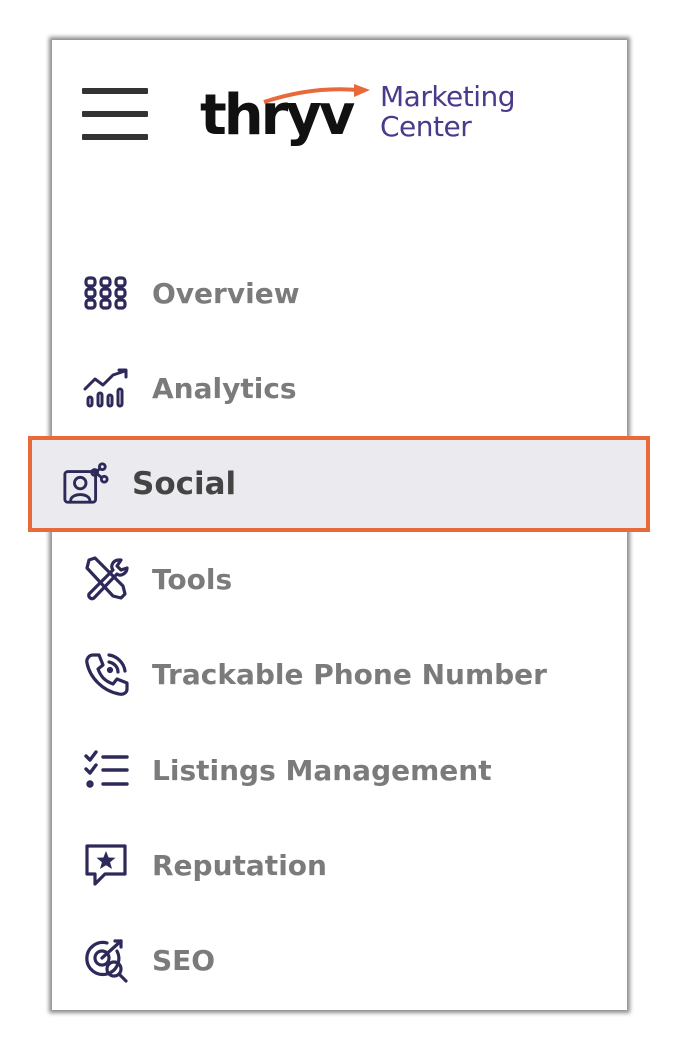 This screenshot has height=1050, width=676. I want to click on nav-item-label: Reputation, so click(239, 865).